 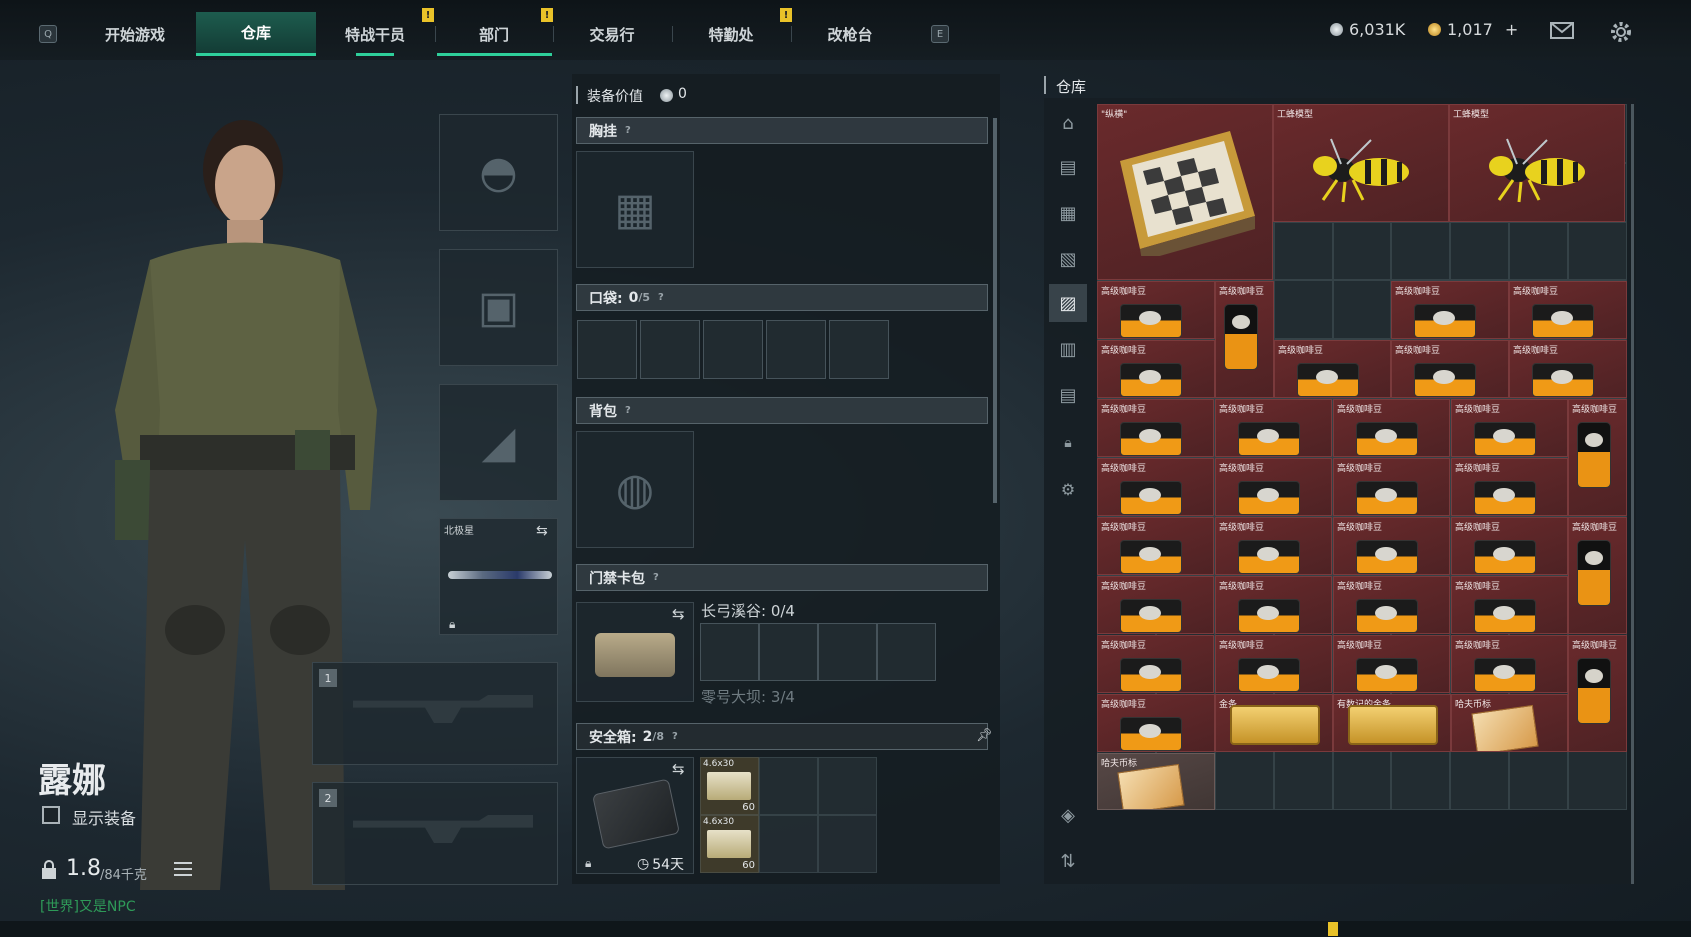 I want to click on tab-start-game: 开始游戏, so click(x=135, y=34).